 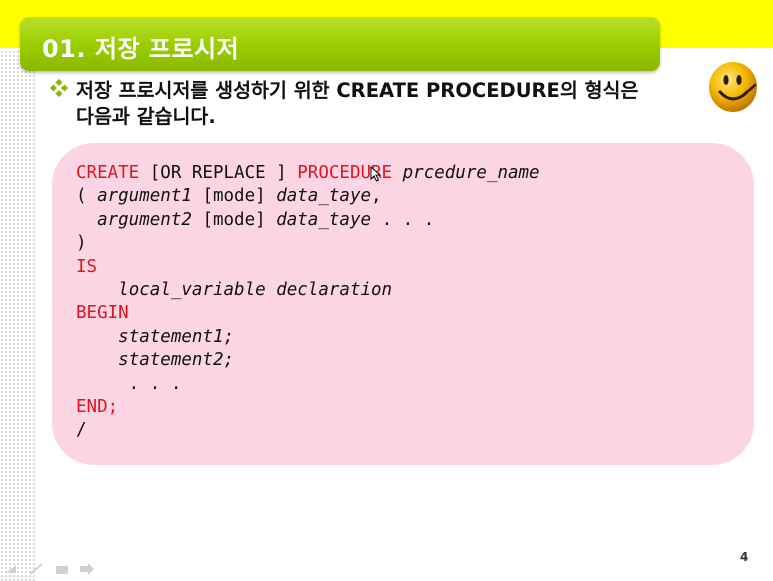 What do you see at coordinates (50, 569) in the screenshot?
I see `slide-nav-icons` at bounding box center [50, 569].